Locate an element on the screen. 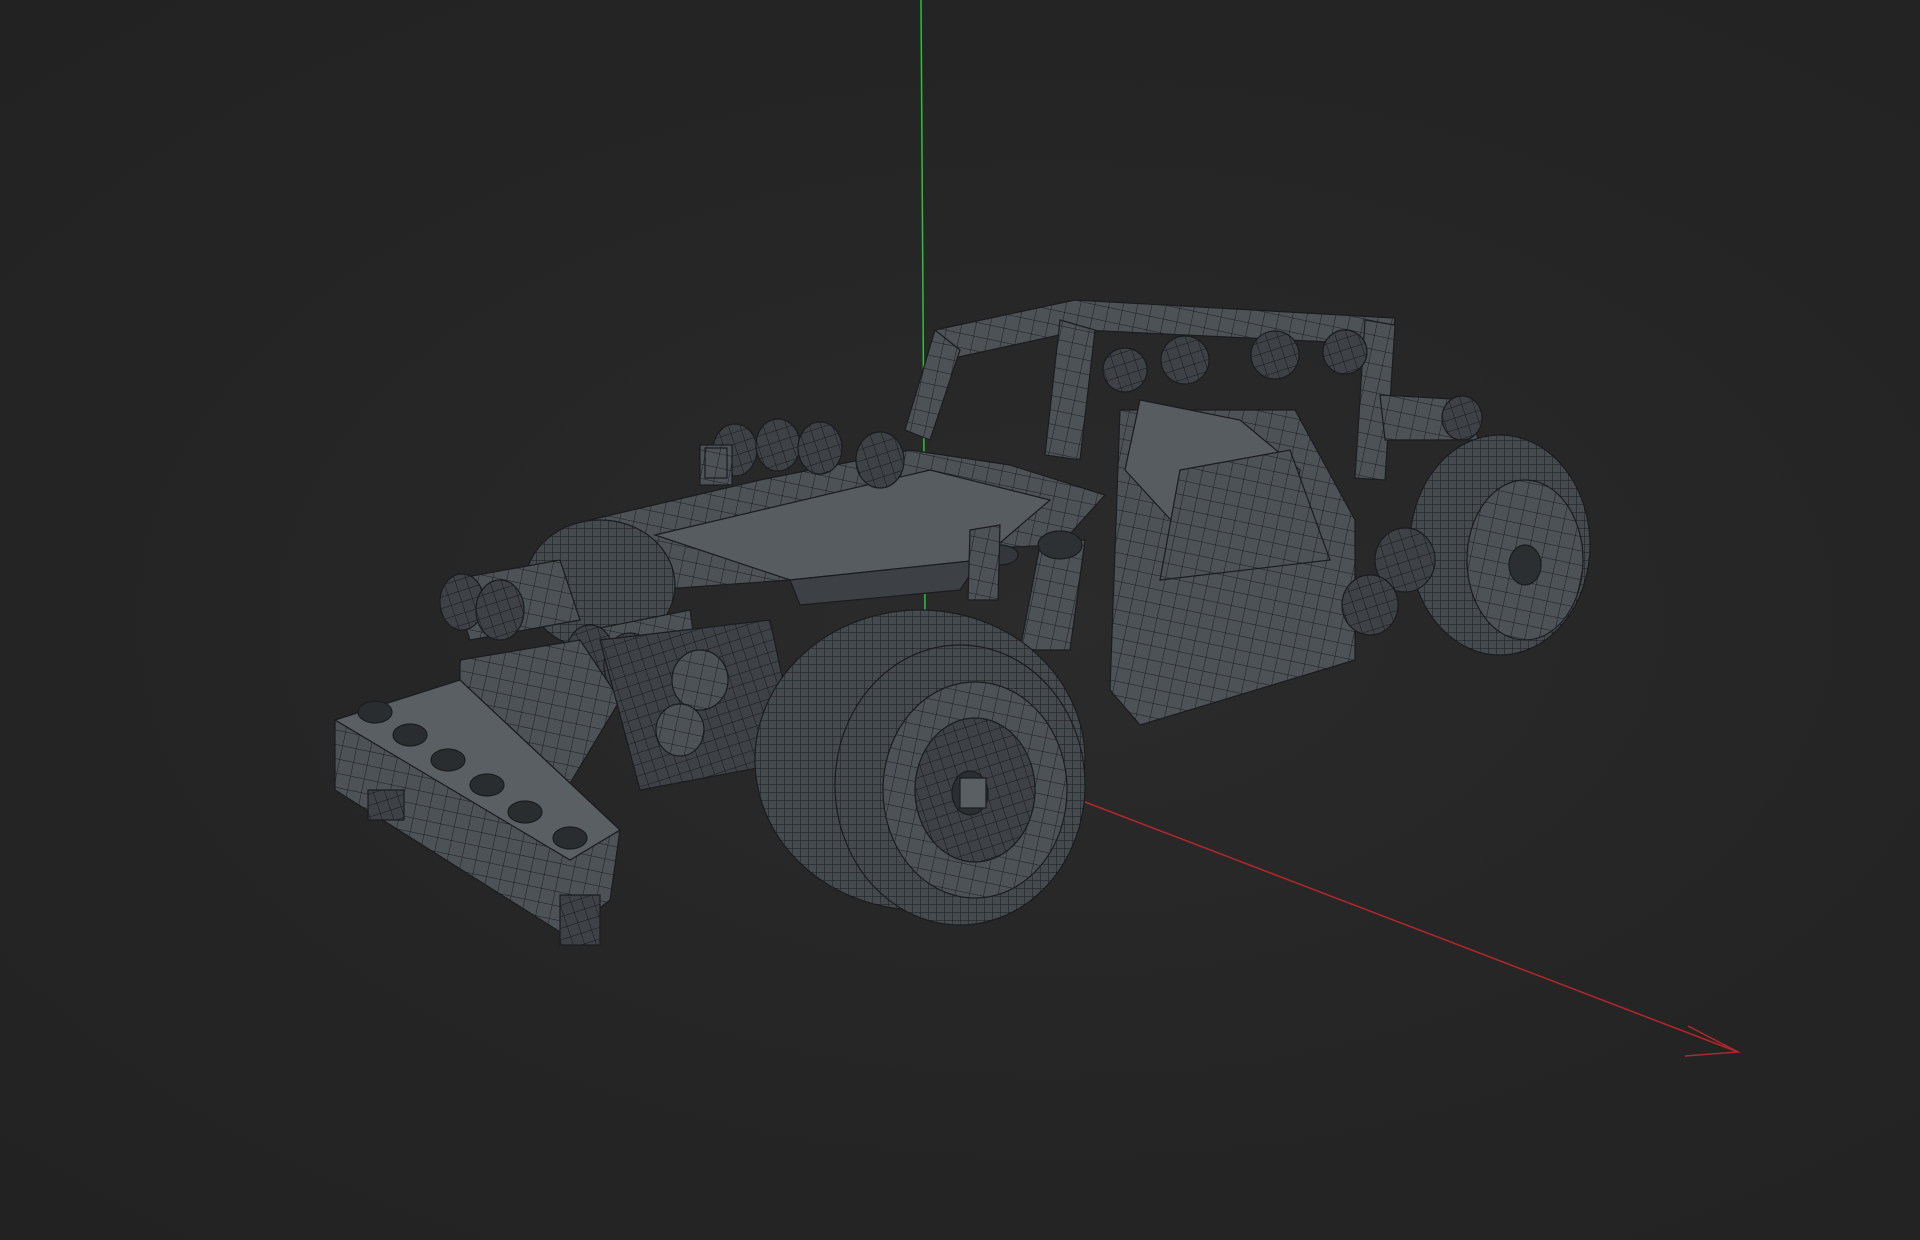 The width and height of the screenshot is (1920, 1240). rear-wheel is located at coordinates (1500, 545).